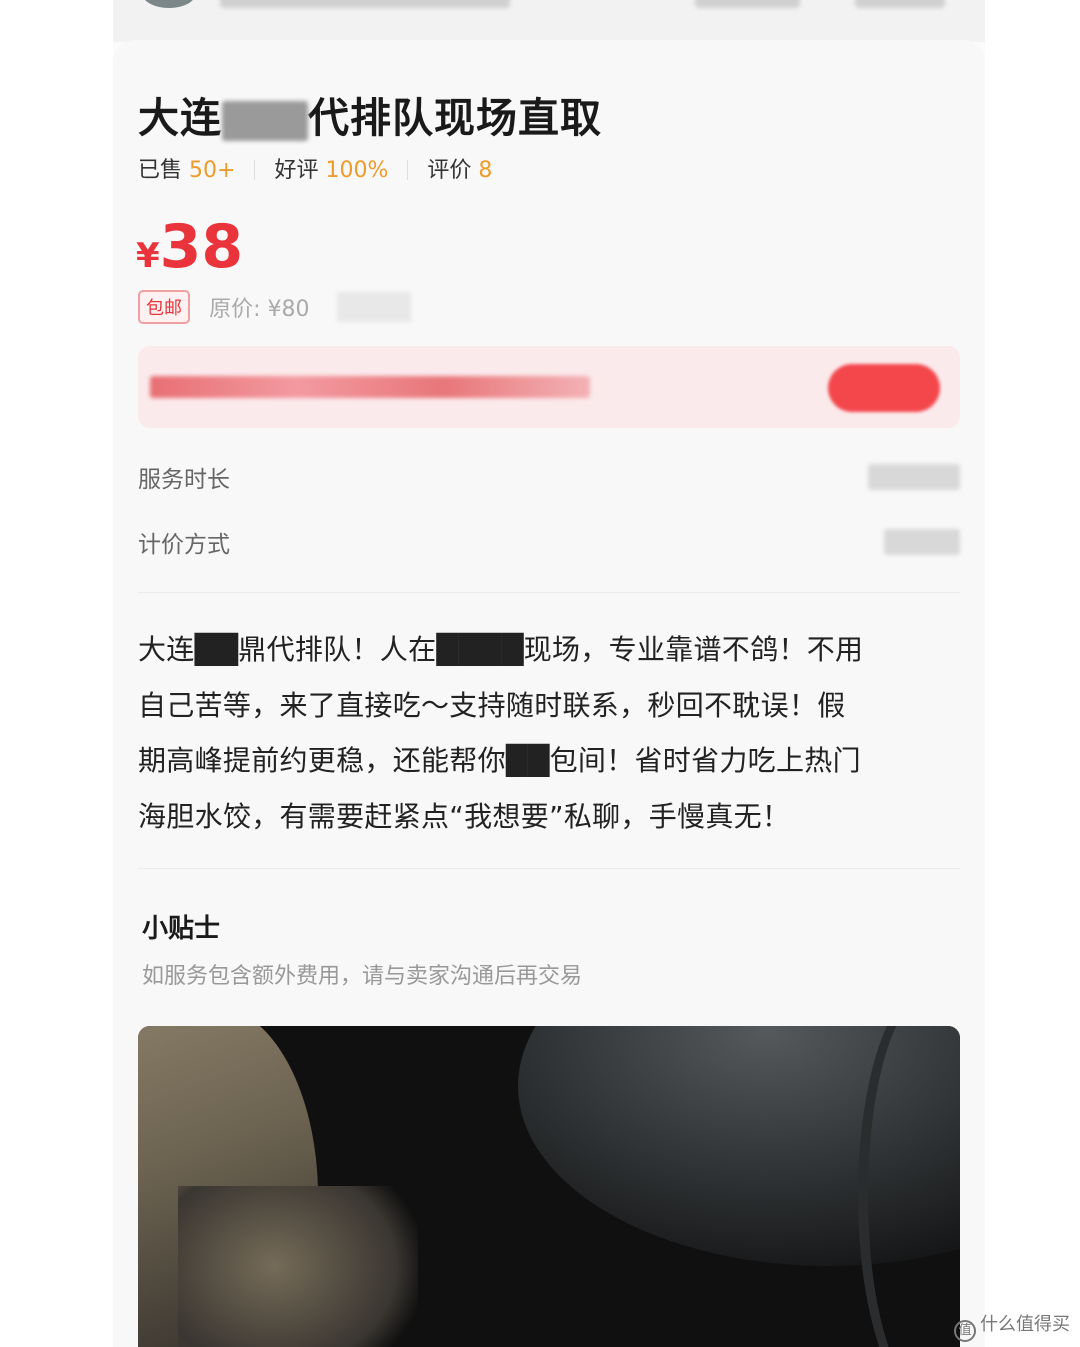 Image resolution: width=1080 pixels, height=1347 pixels. I want to click on description-line: 海胆水饺，有需要赶紧点“我想要”私聊，手慢真无！, so click(464, 816).